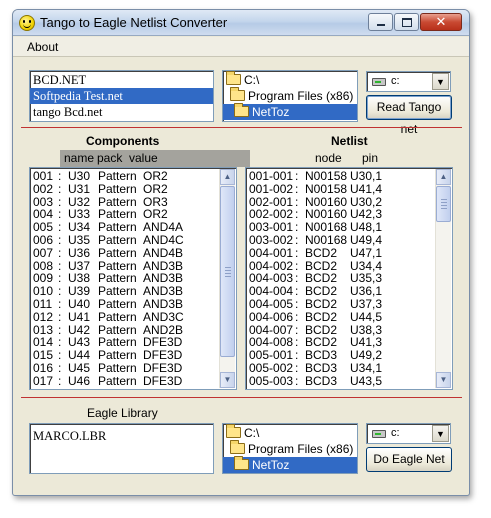  I want to click on drive-value: c:, so click(395, 81).